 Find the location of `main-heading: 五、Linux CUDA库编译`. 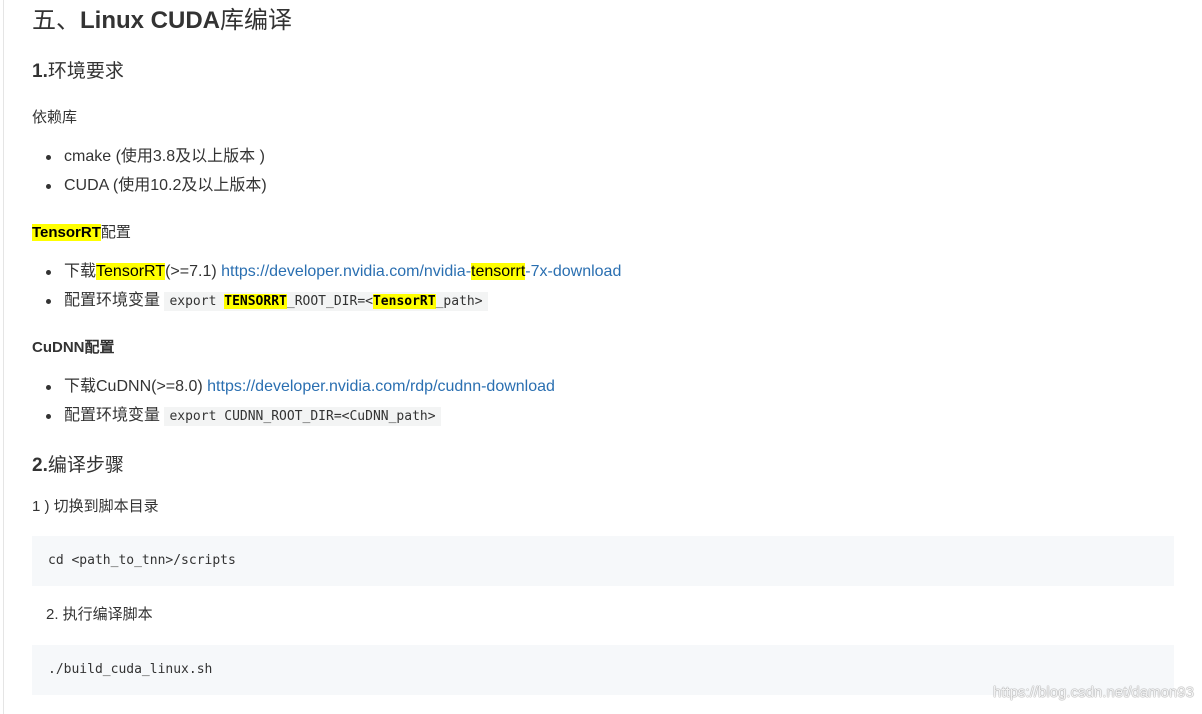

main-heading: 五、Linux CUDA库编译 is located at coordinates (162, 21).